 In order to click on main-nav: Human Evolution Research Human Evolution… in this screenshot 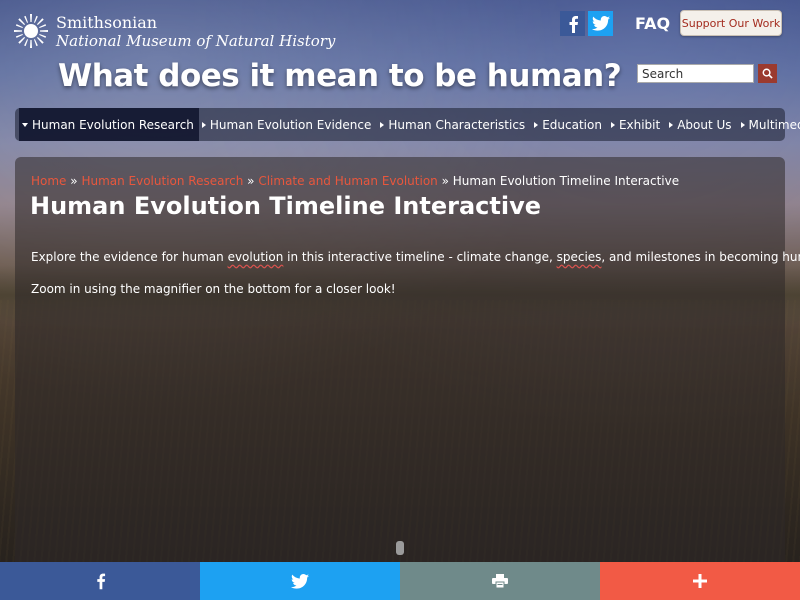, I will do `click(407, 124)`.